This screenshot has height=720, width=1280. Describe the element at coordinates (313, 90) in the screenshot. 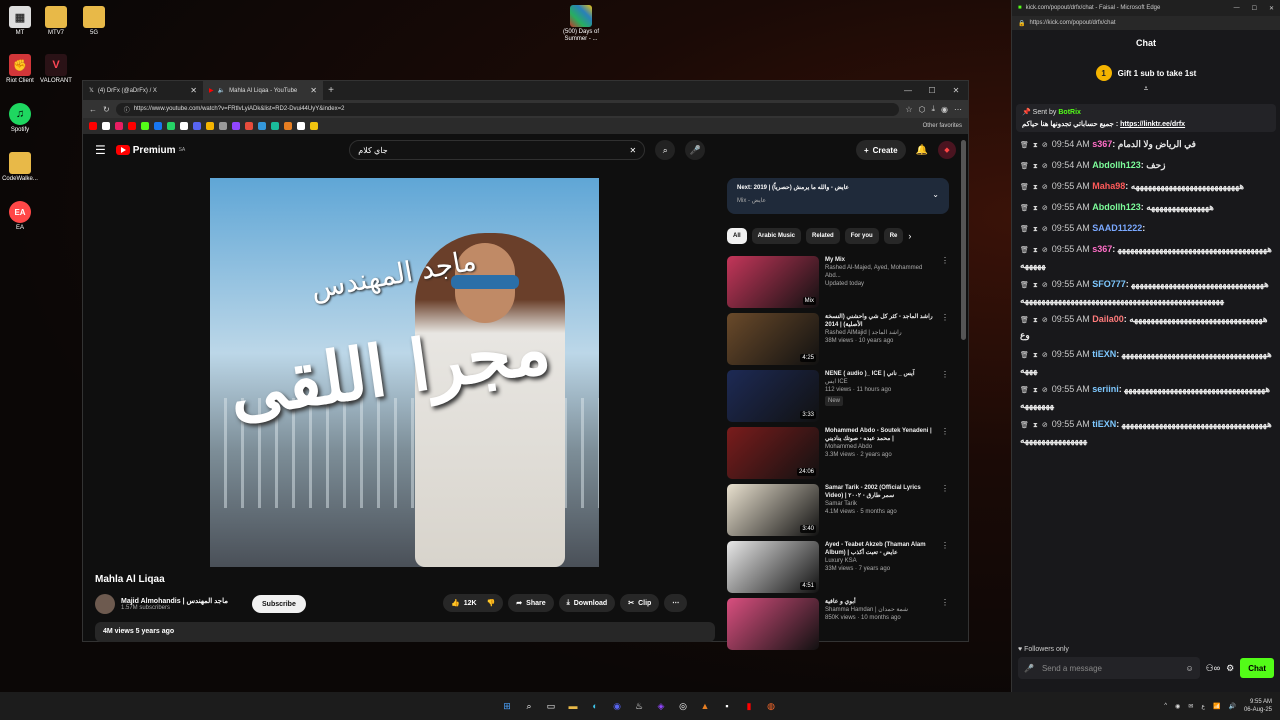

I see `close-tab-icon: ✕` at that location.